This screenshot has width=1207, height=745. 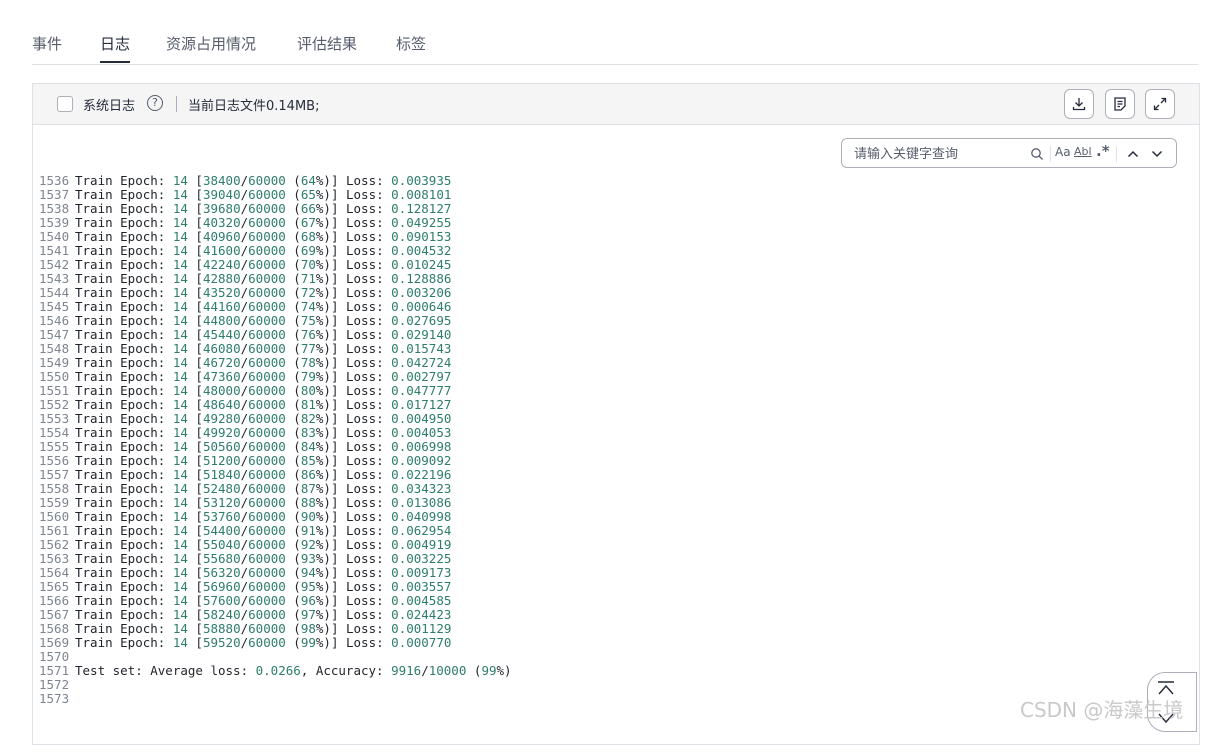 I want to click on regex-icon: .*, so click(x=1103, y=151).